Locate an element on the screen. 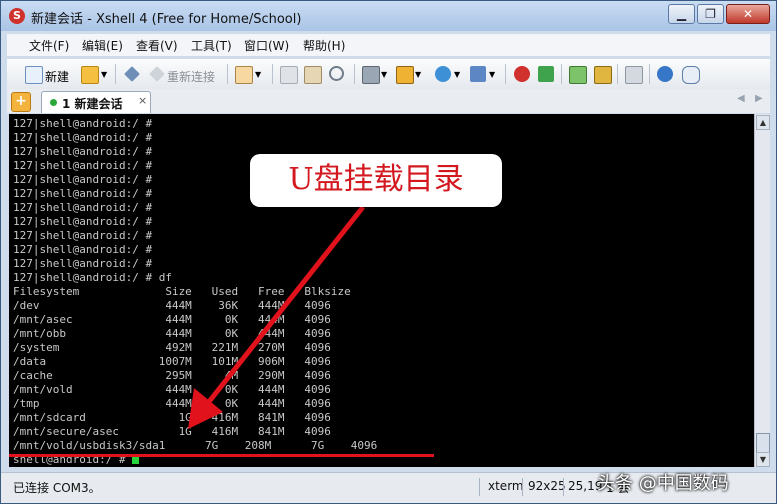 The height and width of the screenshot is (504, 777). tab-session-1: 1 新建会话 × is located at coordinates (96, 102).